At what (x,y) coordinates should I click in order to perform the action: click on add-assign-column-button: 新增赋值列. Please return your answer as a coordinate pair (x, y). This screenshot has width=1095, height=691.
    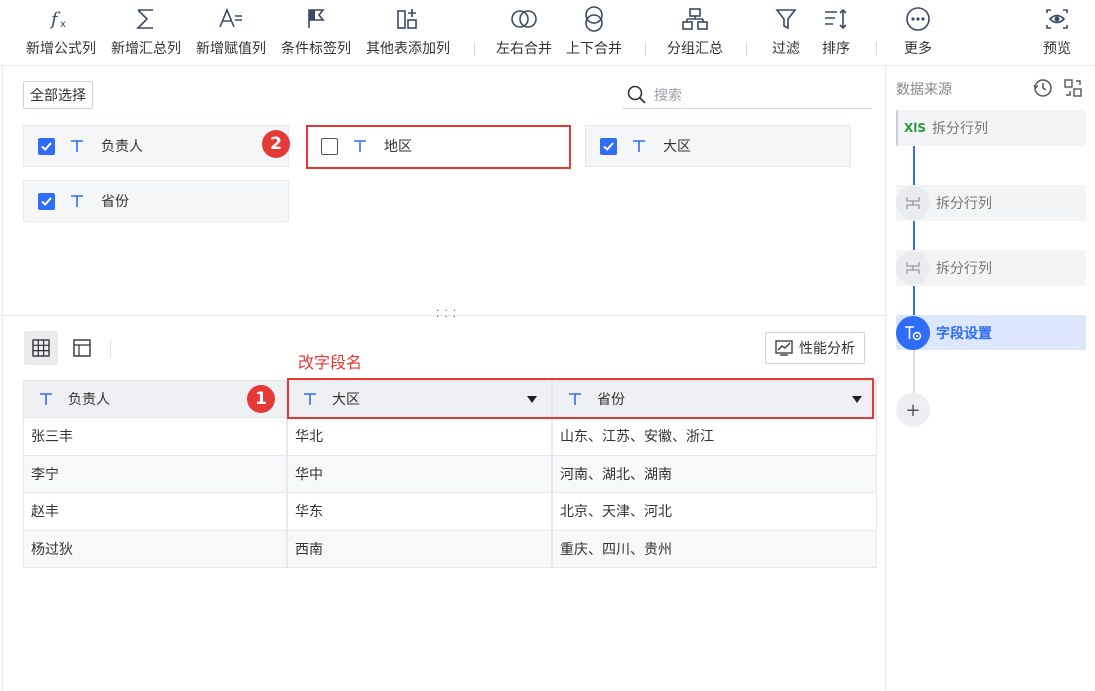
    Looking at the image, I should click on (231, 33).